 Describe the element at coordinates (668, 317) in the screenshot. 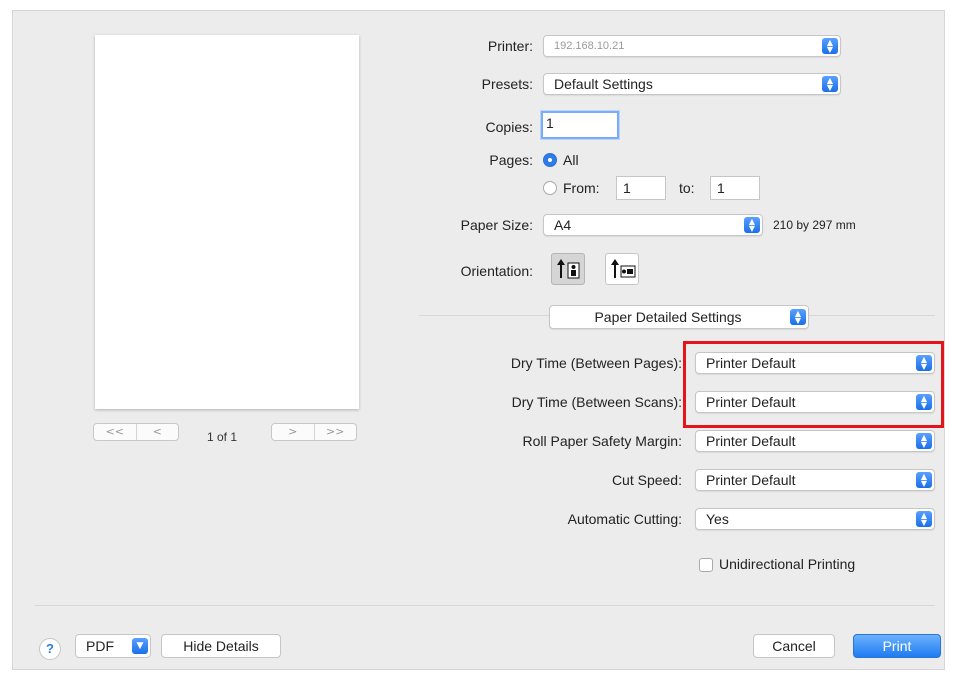

I see `section-menu-value: Paper Detailed Settings` at that location.